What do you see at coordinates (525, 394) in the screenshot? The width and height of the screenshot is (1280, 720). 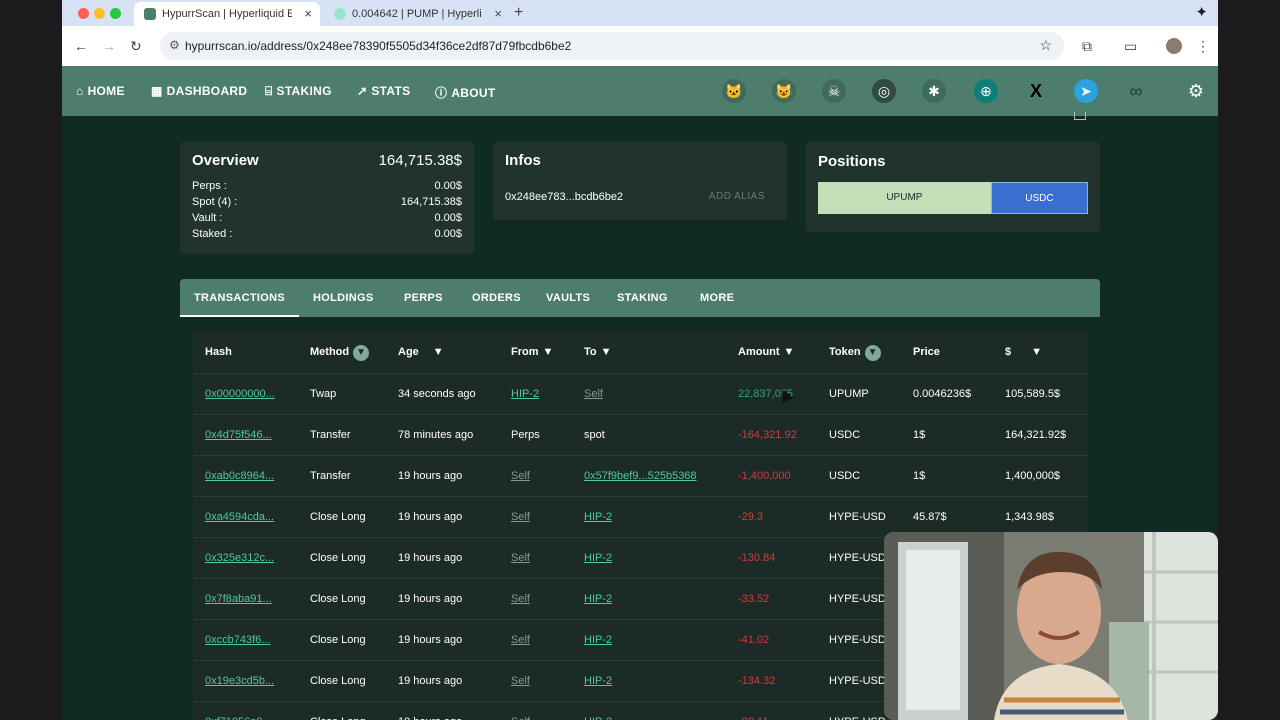 I see `cell-from: HIP-2` at bounding box center [525, 394].